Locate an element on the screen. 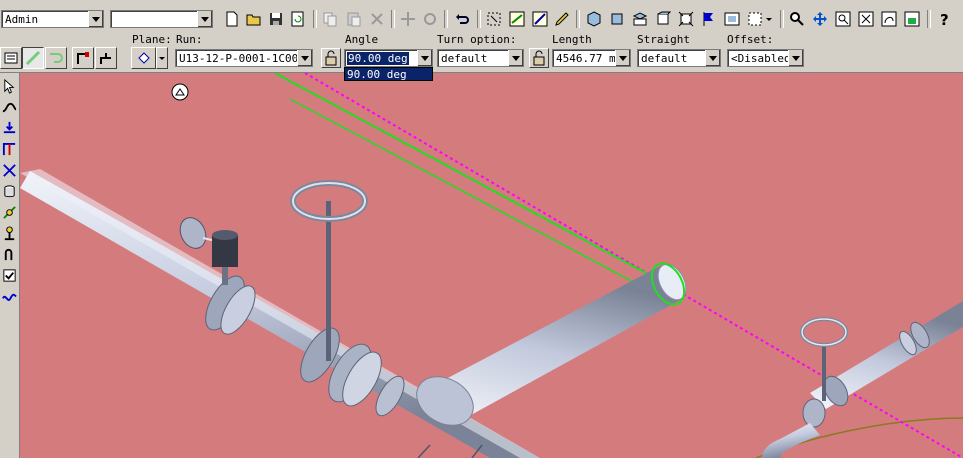 This screenshot has height=458, width=963. route-pipe-icon is located at coordinates (33, 58).